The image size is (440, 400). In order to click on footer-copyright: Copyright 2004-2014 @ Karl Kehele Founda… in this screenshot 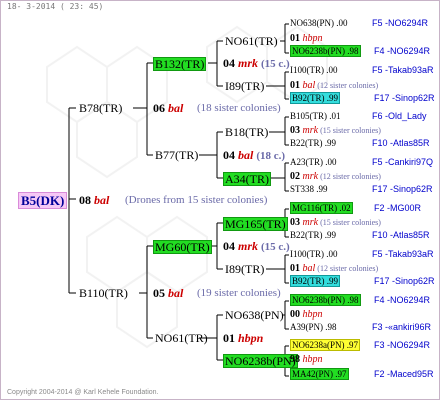, I will do `click(83, 392)`.